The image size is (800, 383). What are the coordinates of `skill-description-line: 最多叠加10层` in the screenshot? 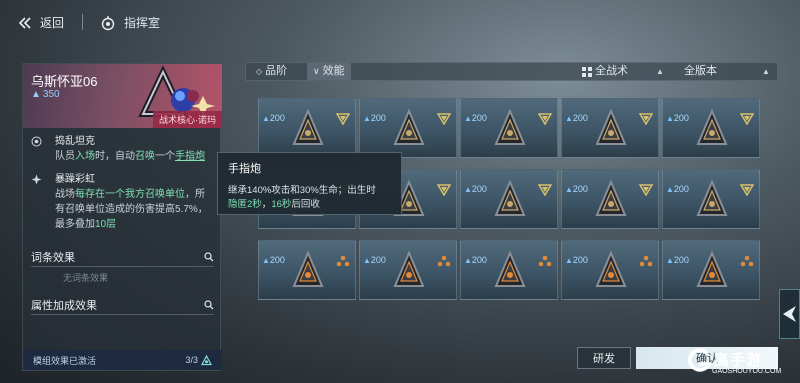 It's located at (137, 224).